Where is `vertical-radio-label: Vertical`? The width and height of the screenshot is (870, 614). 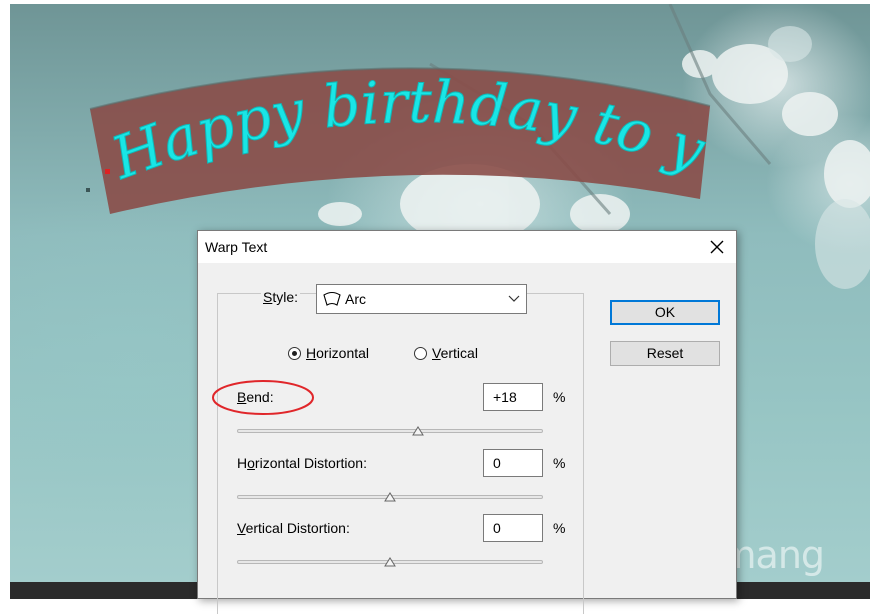
vertical-radio-label: Vertical is located at coordinates (455, 353).